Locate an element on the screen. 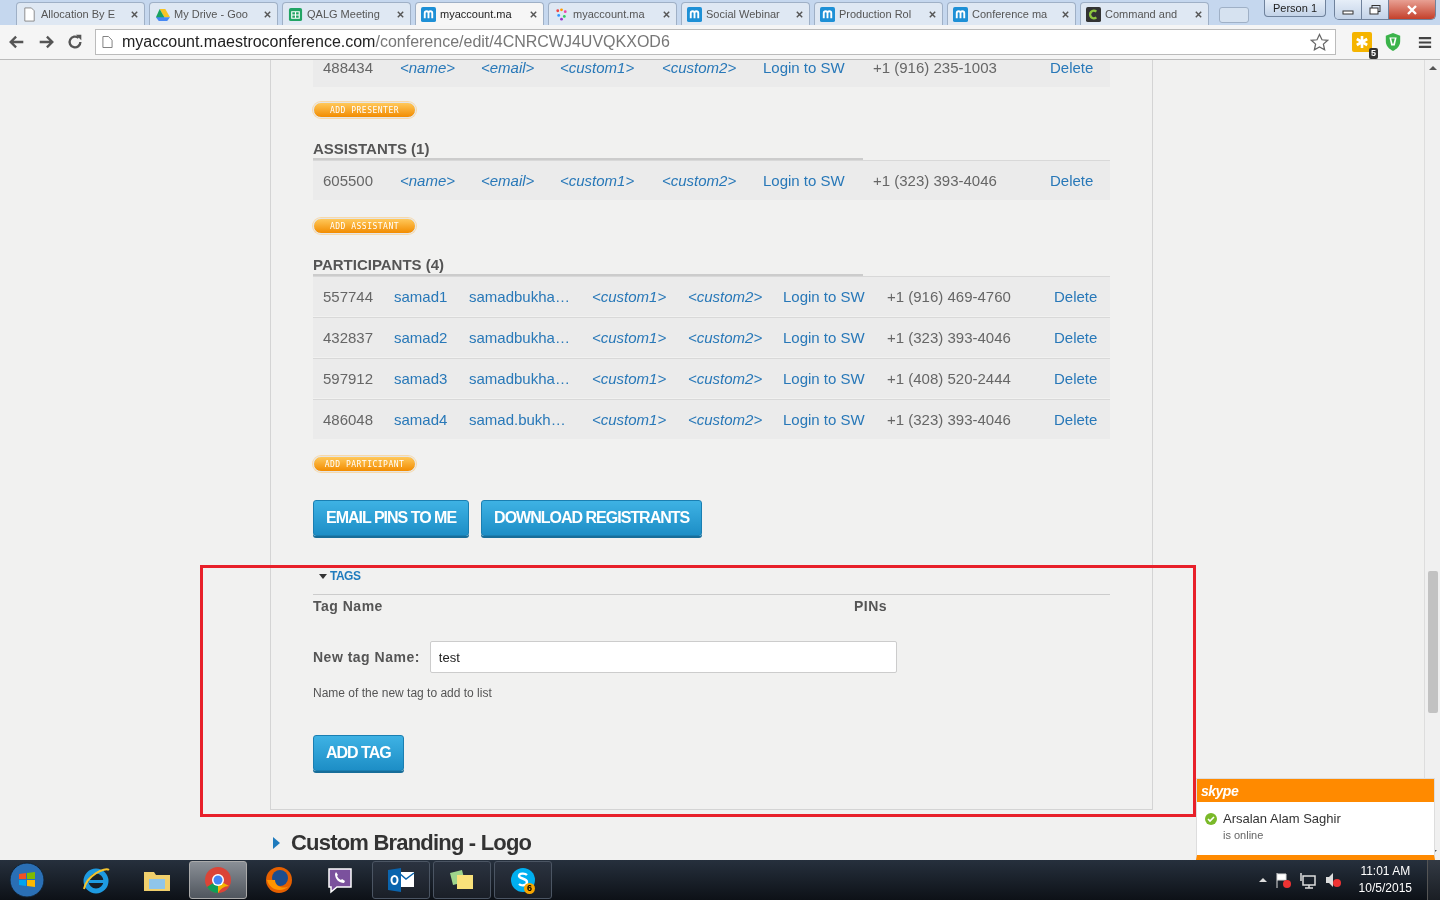 This screenshot has height=900, width=1440. address-bar: myaccount.maestroconference.com/conference/edit/4CNRCWJ4UVQKXOD6 is located at coordinates (715, 42).